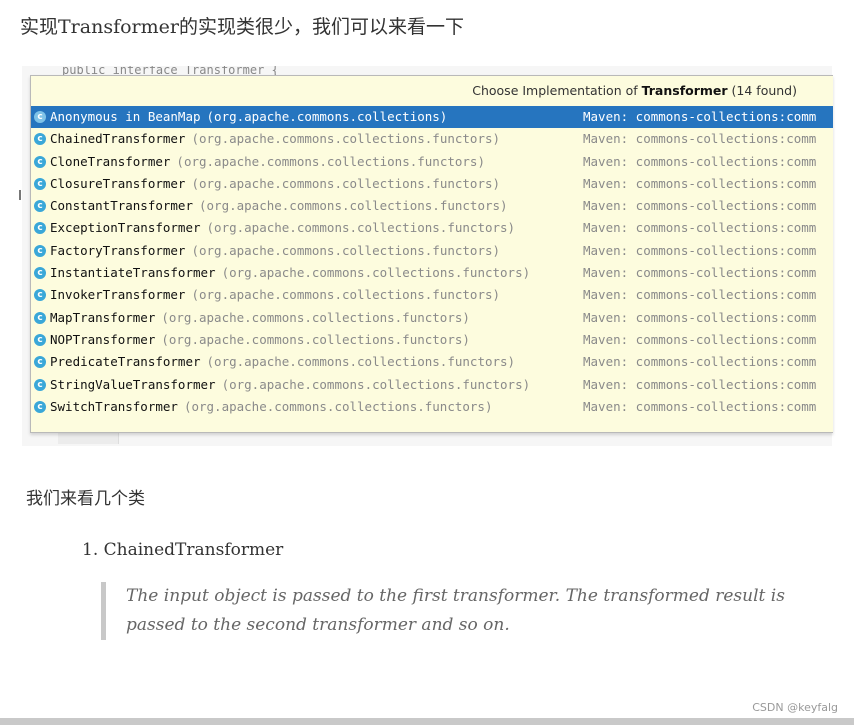  What do you see at coordinates (103, 339) in the screenshot?
I see `class-name: NOPTransformer` at bounding box center [103, 339].